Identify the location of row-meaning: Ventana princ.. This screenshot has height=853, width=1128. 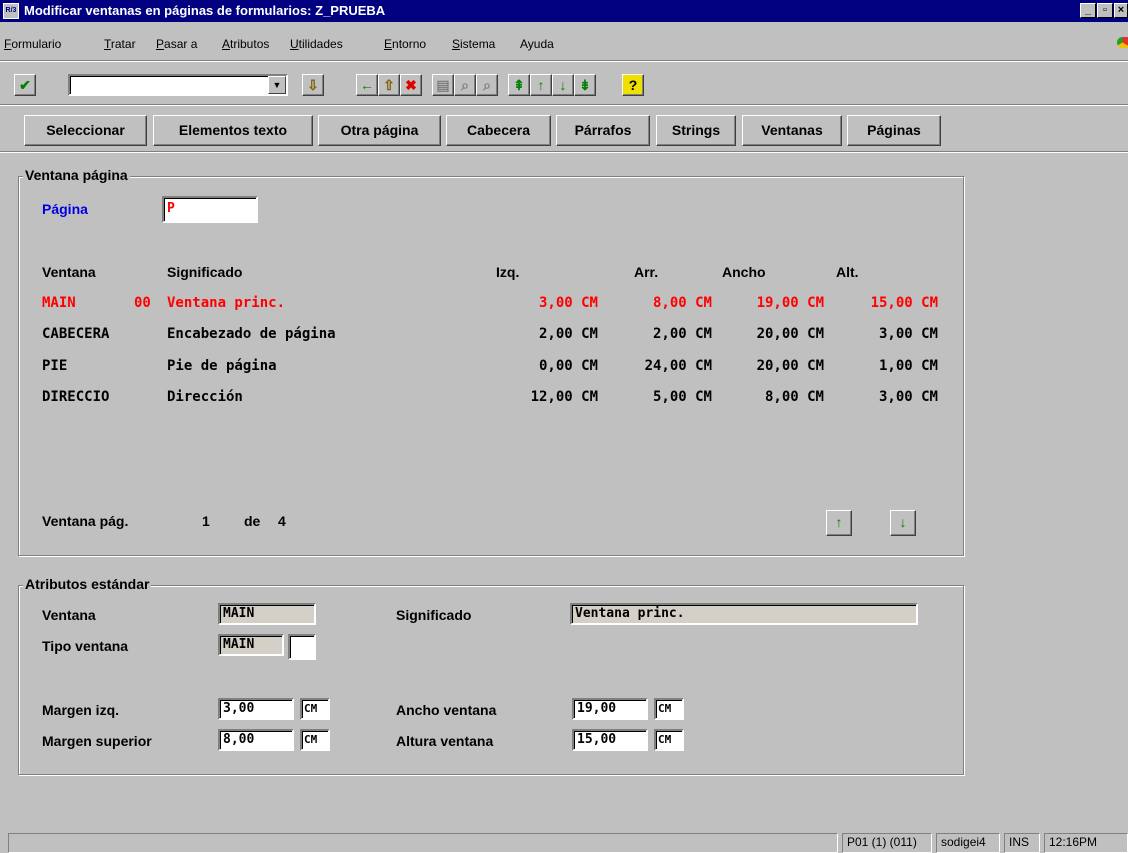
(226, 303).